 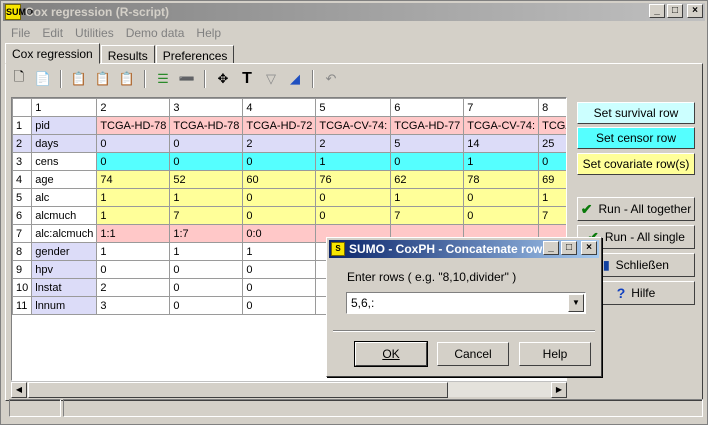 I want to click on row-name-cell: alcmuch, so click(x=64, y=215).